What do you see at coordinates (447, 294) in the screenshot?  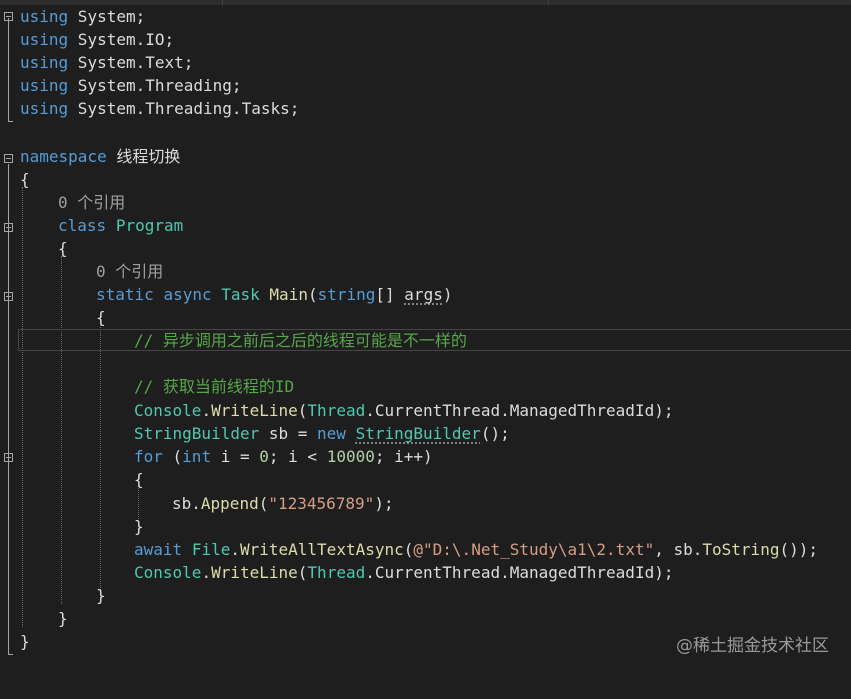 I see `punctuation: )` at bounding box center [447, 294].